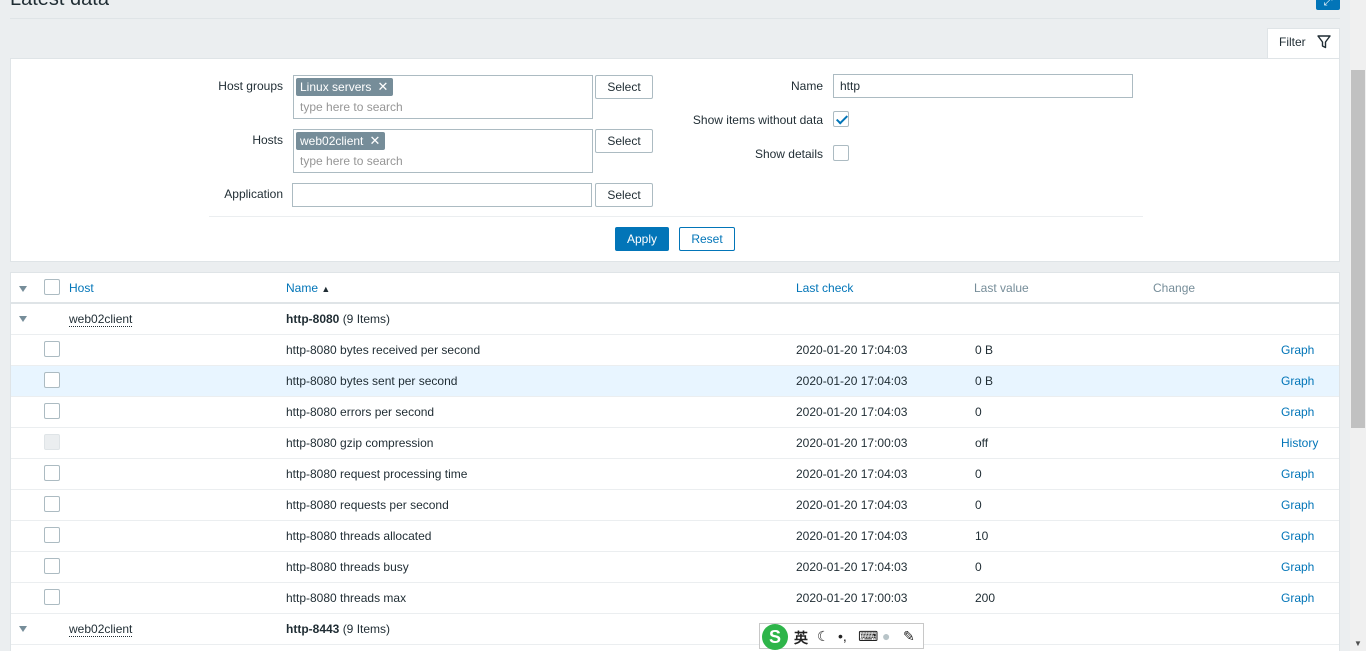  Describe the element at coordinates (359, 536) in the screenshot. I see `item-name: http-8080 threads allocated` at that location.